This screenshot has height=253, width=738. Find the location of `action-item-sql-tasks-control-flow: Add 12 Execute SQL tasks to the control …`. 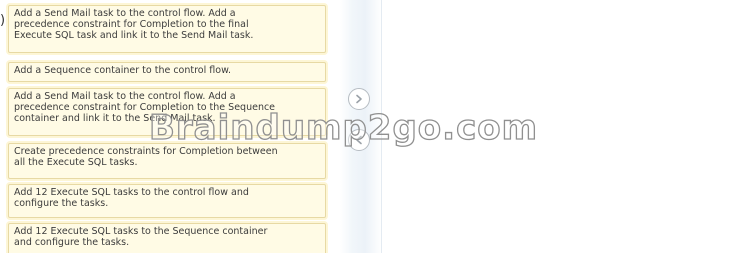

action-item-sql-tasks-control-flow: Add 12 Execute SQL tasks to the control … is located at coordinates (167, 201).